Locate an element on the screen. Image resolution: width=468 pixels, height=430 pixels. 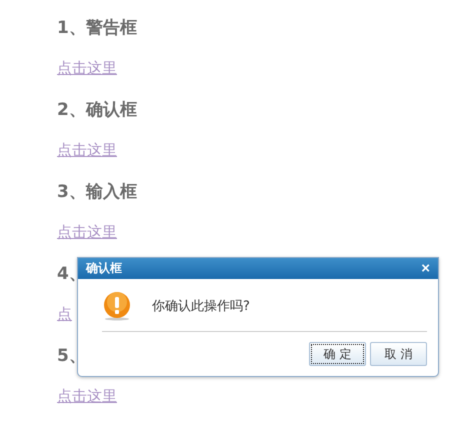
section-heading: 1、警告框 is located at coordinates (97, 28).